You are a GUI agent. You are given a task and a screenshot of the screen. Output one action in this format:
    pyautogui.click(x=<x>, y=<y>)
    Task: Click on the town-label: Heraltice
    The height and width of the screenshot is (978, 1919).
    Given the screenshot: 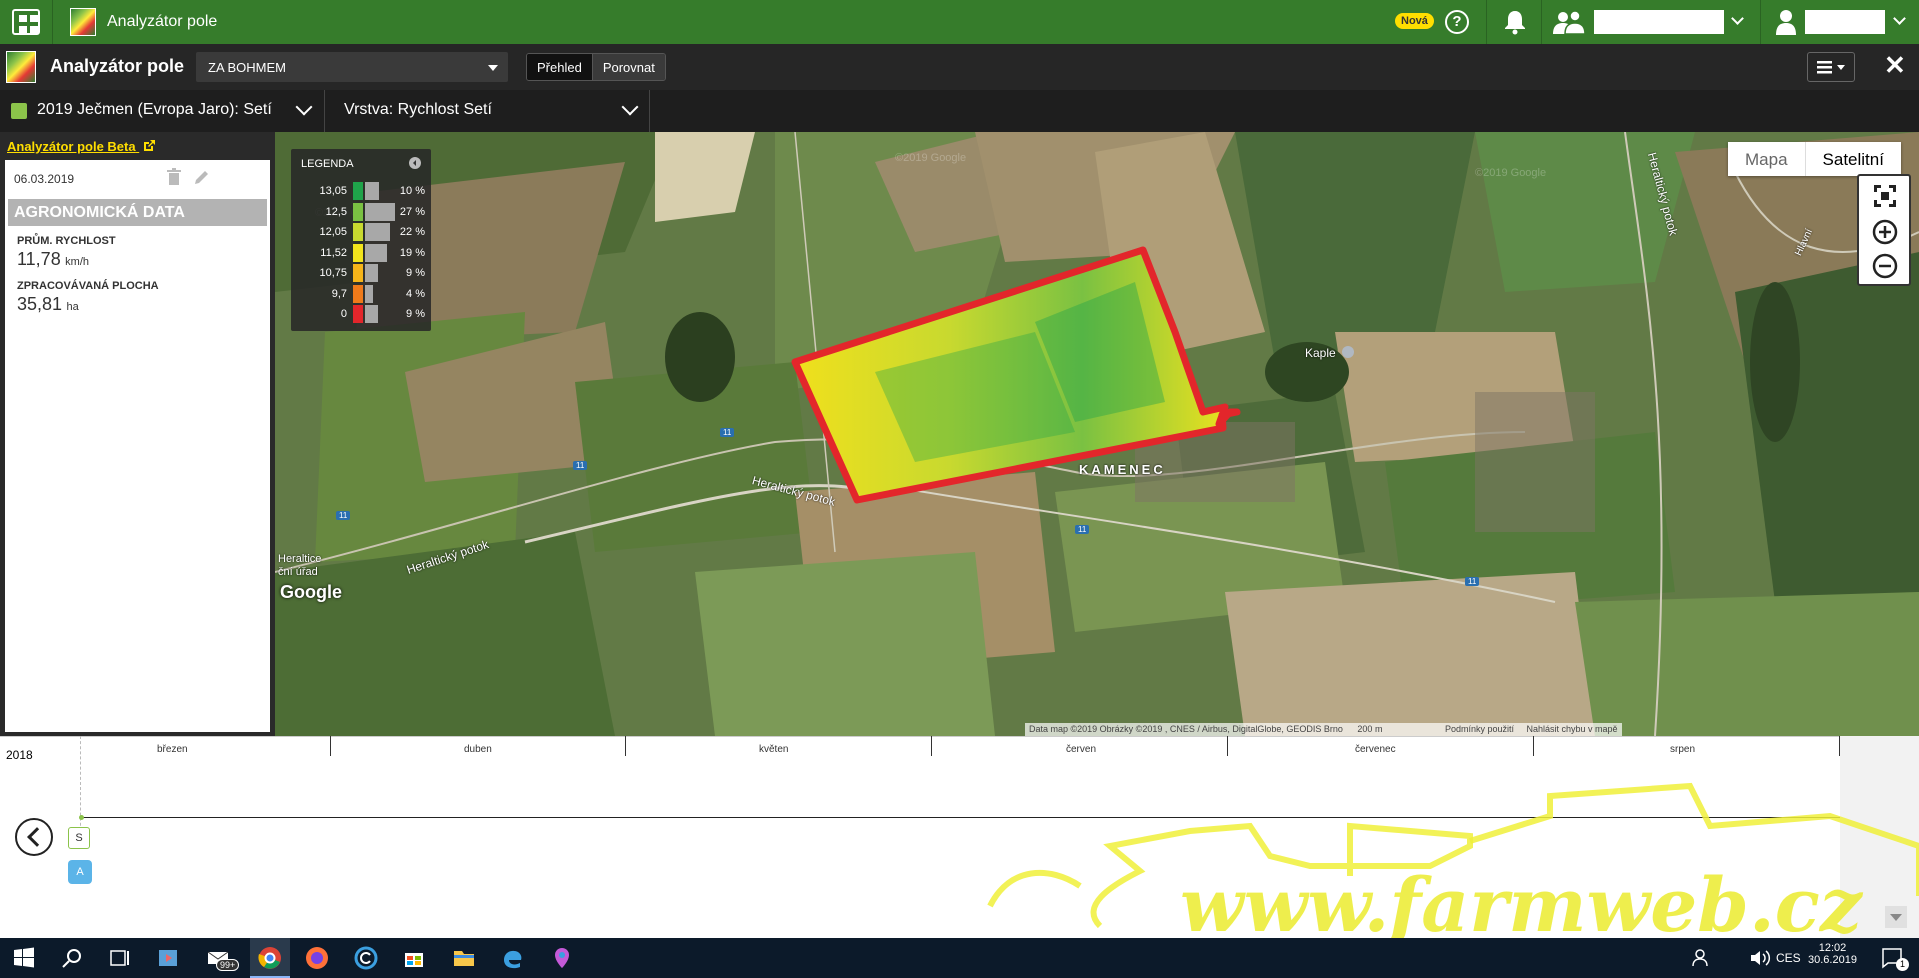 What is the action you would take?
    pyautogui.click(x=300, y=559)
    